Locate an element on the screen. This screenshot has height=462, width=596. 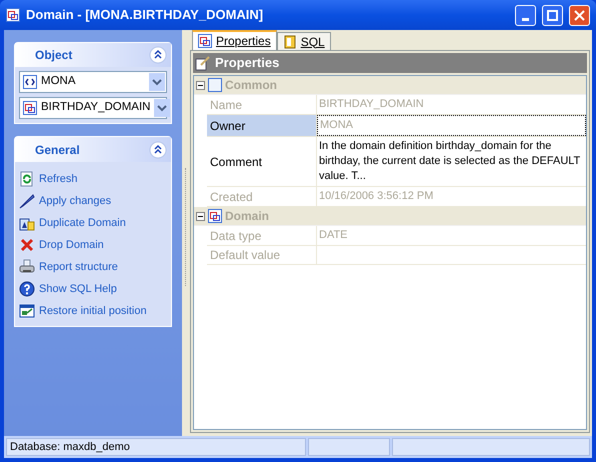
object-combo: BIRTHDAY_DOMAIN is located at coordinates (93, 108).